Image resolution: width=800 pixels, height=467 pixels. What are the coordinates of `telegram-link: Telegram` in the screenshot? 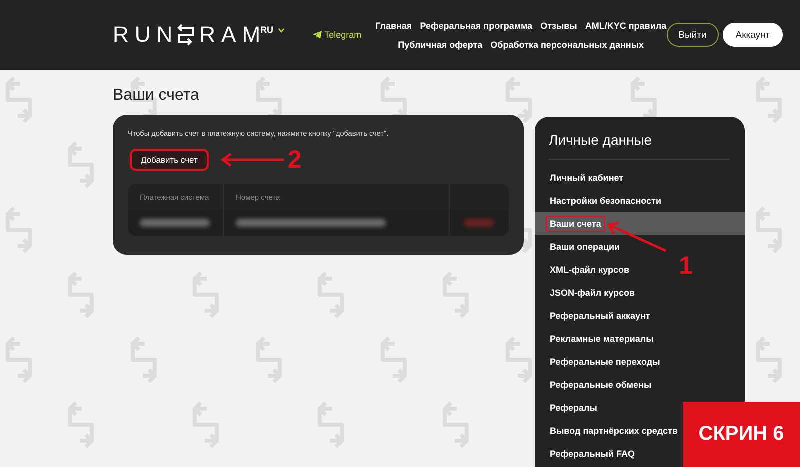 It's located at (337, 35).